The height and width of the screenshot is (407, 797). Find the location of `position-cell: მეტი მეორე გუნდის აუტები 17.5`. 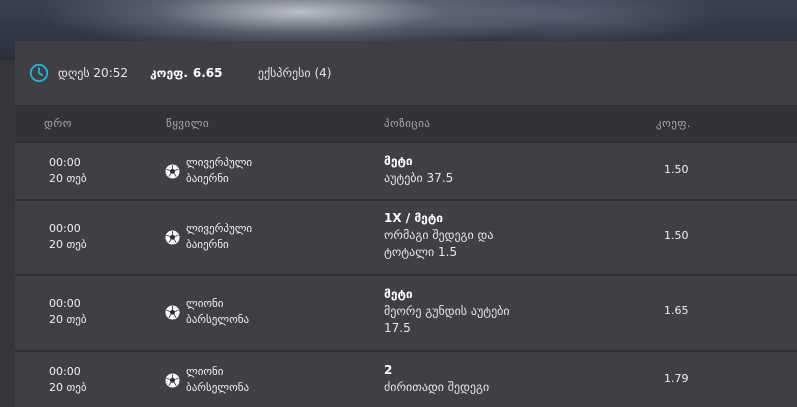

position-cell: მეტი მეორე გუნდის აუტები 17.5 is located at coordinates (447, 311).